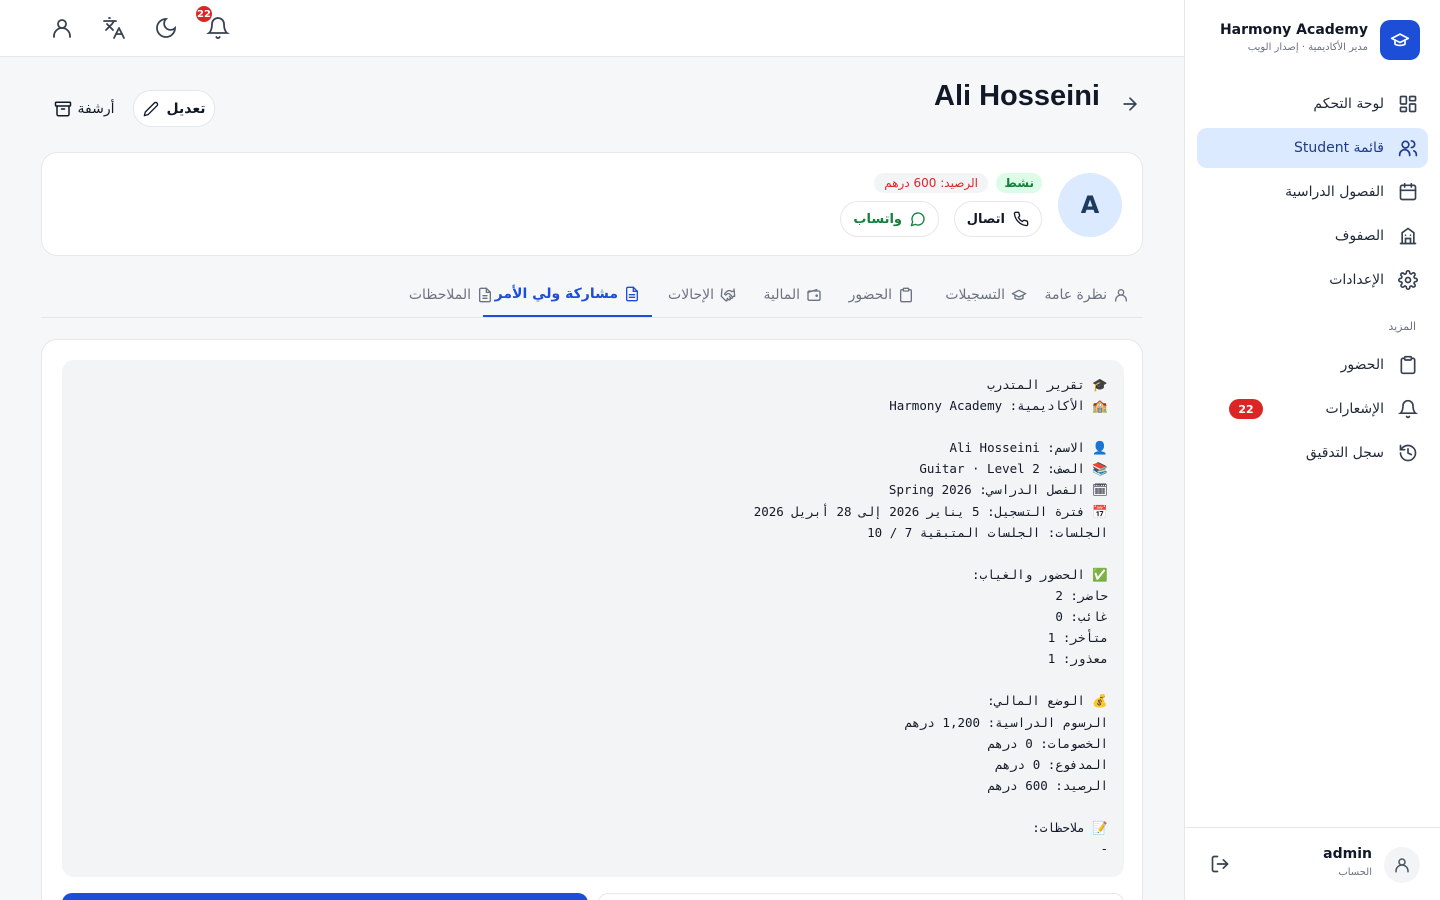 This screenshot has height=900, width=1440. What do you see at coordinates (870, 294) in the screenshot?
I see `tab-label: الحضور` at bounding box center [870, 294].